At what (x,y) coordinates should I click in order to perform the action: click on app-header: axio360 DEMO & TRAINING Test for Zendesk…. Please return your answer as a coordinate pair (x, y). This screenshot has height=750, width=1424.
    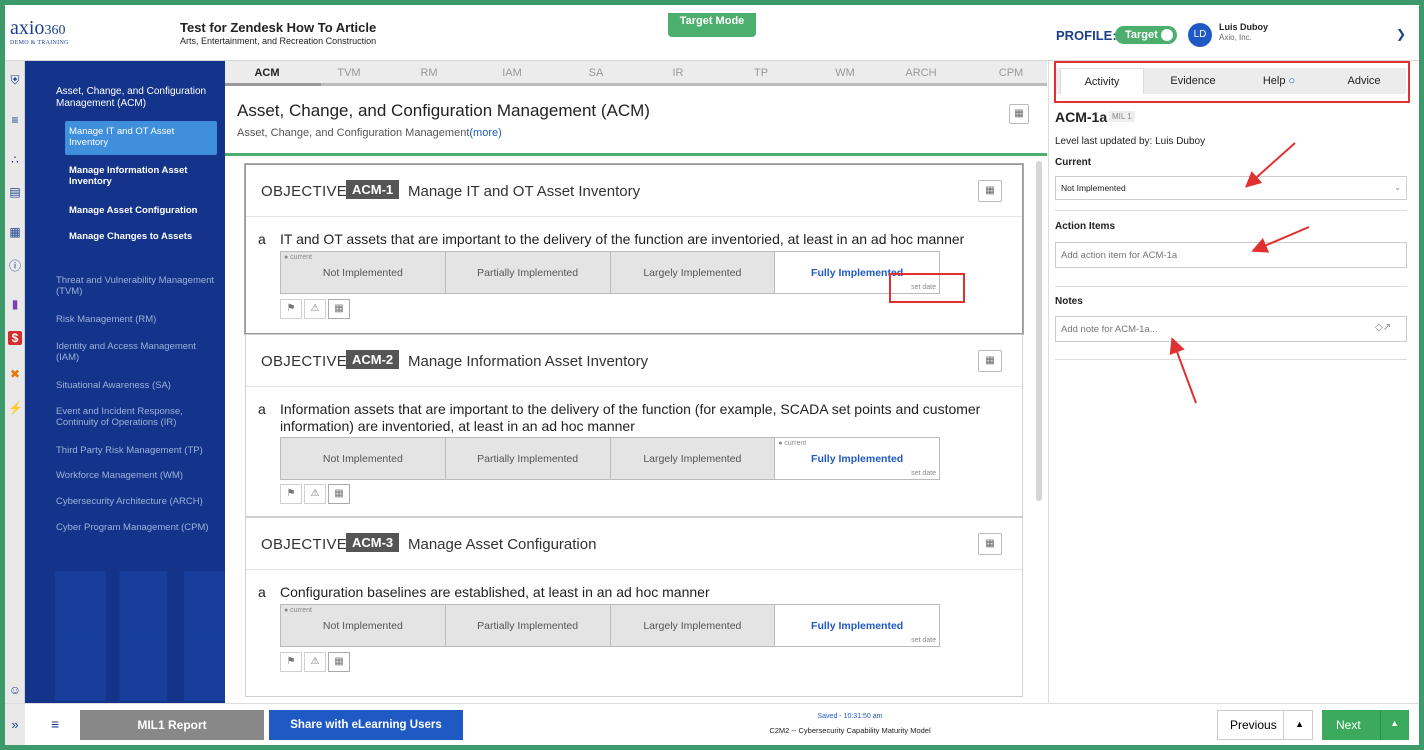
    Looking at the image, I should click on (712, 33).